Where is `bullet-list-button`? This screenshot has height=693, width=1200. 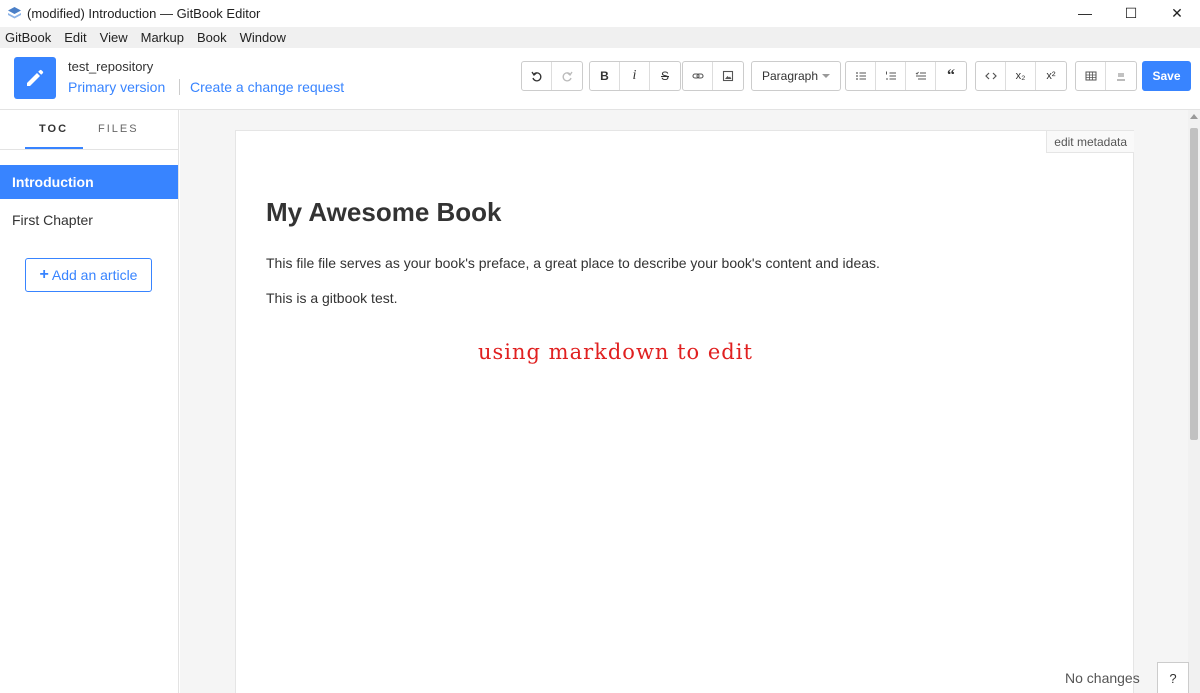
bullet-list-button is located at coordinates (861, 76).